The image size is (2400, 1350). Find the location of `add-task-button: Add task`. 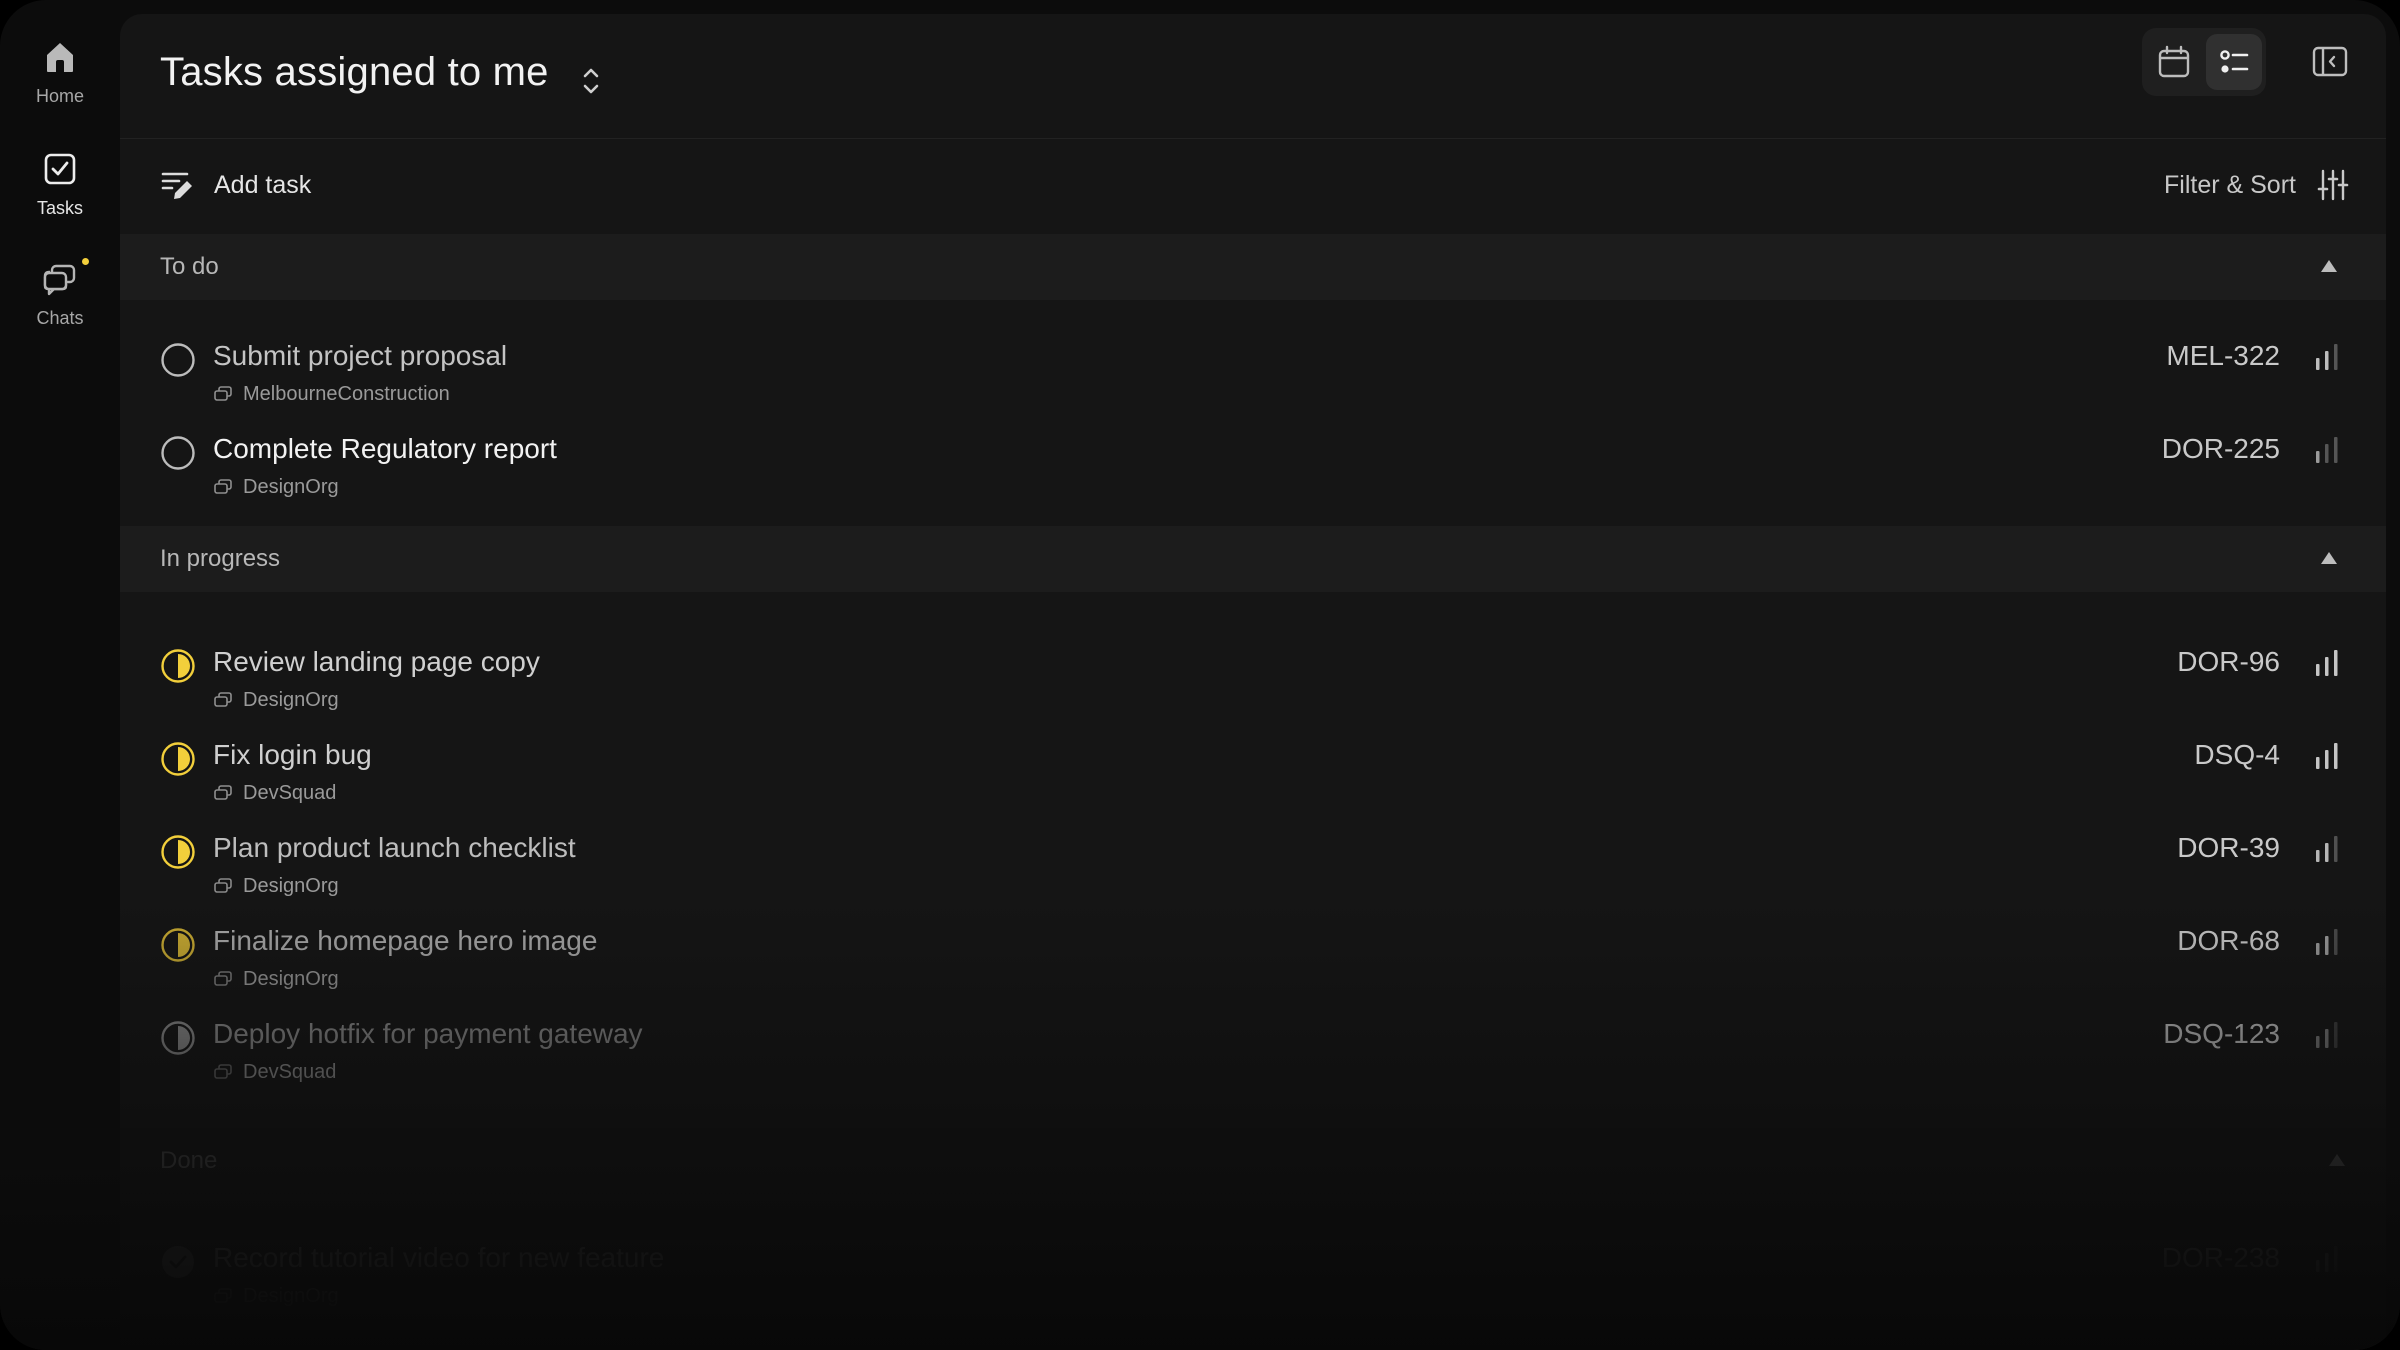

add-task-button: Add task is located at coordinates (235, 185).